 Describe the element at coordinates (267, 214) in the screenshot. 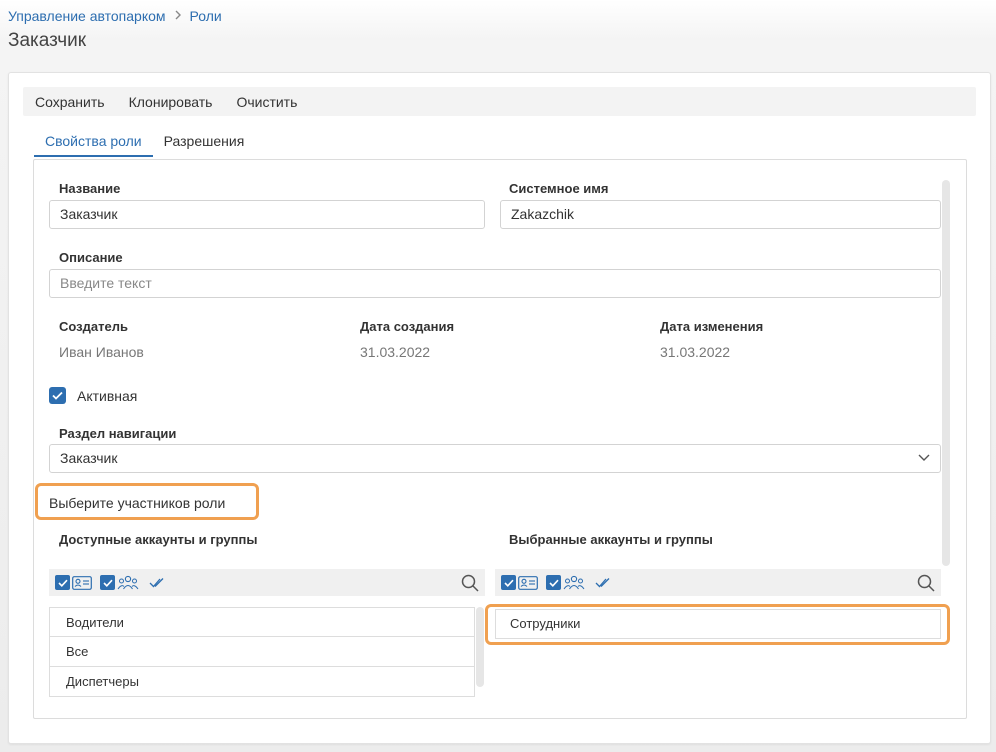

I see `name-field: Заказчик` at that location.